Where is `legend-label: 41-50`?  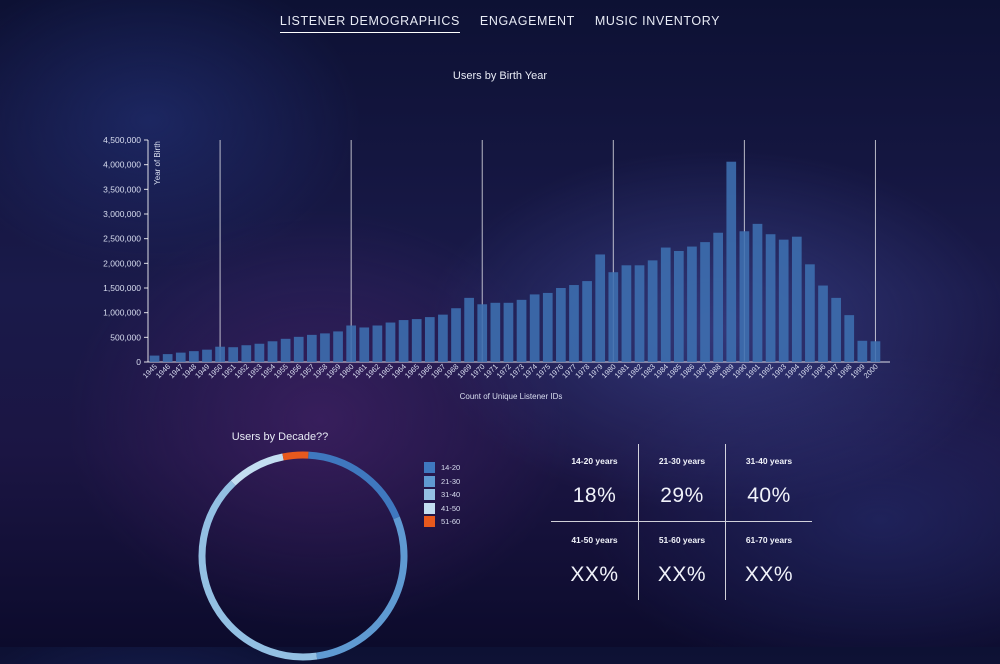
legend-label: 41-50 is located at coordinates (451, 508).